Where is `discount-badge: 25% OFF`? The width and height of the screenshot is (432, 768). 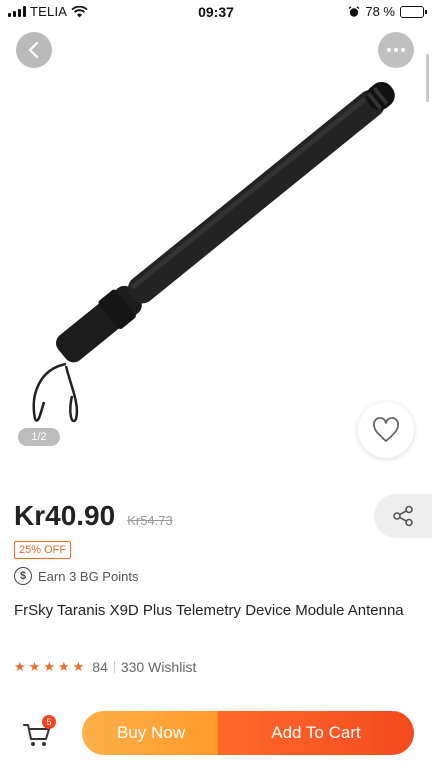 discount-badge: 25% OFF is located at coordinates (43, 550).